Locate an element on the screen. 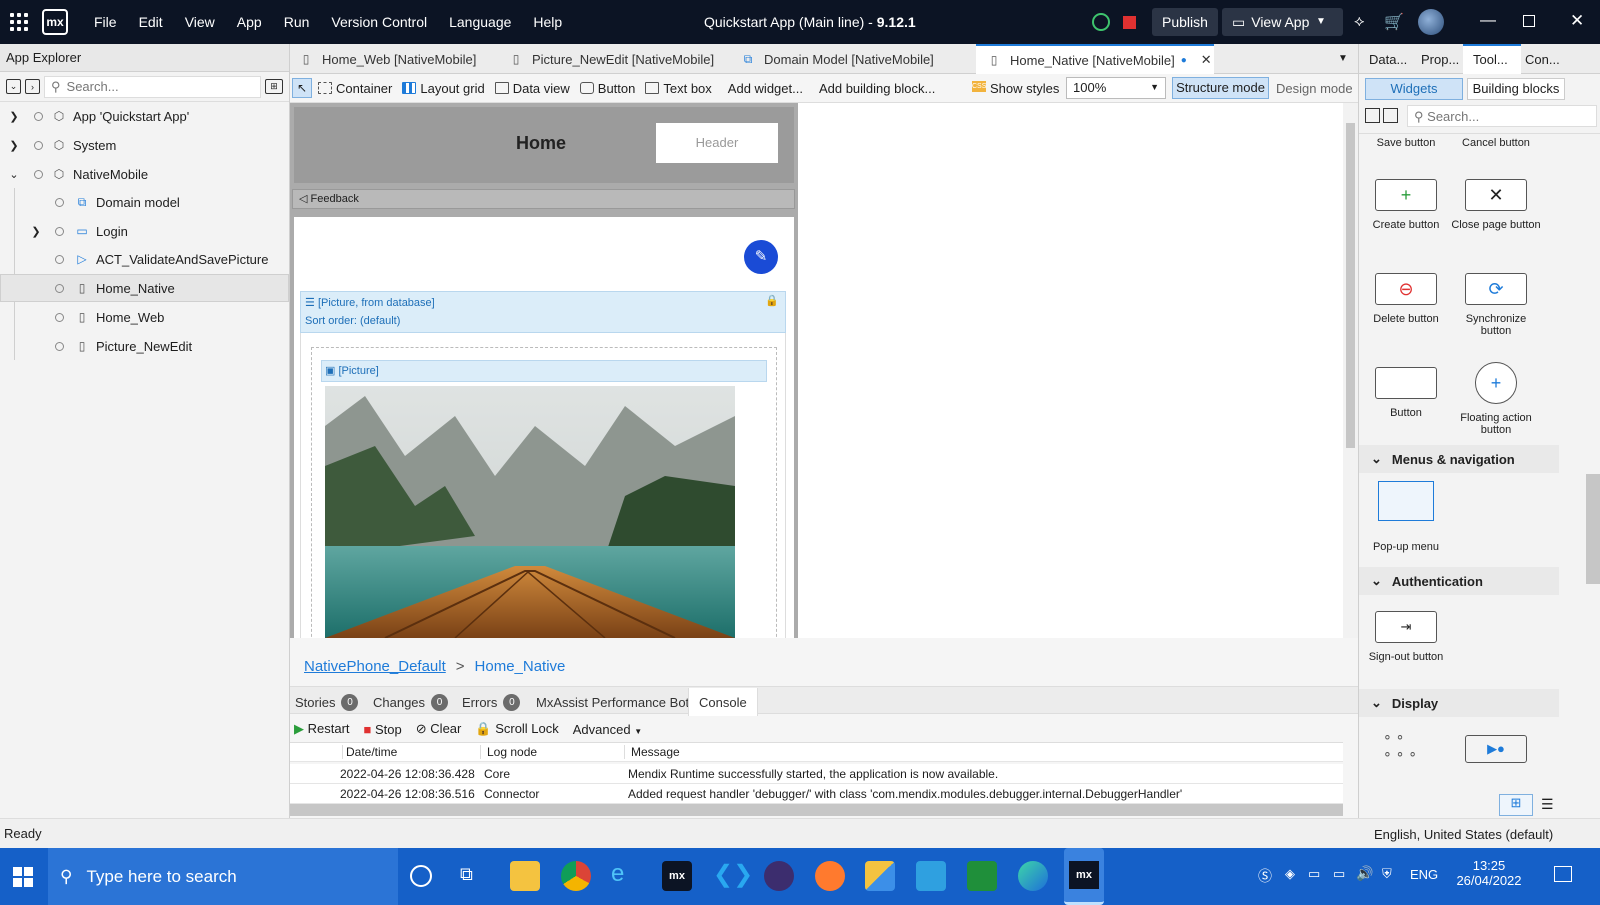  structure-mode-button: Structure mode is located at coordinates (1220, 88).